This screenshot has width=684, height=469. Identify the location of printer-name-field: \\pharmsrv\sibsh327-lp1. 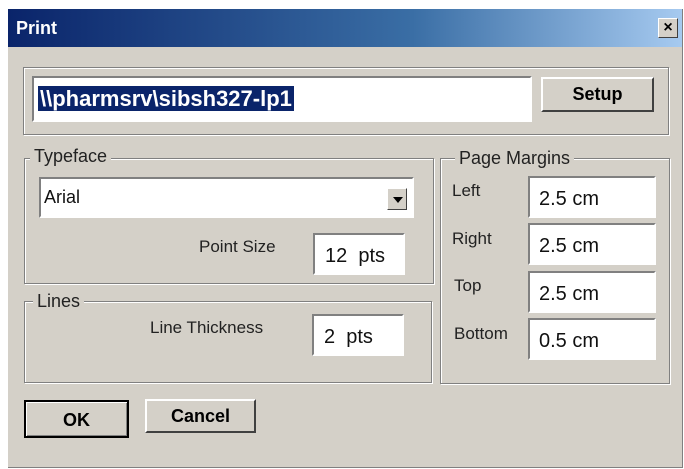
(282, 99).